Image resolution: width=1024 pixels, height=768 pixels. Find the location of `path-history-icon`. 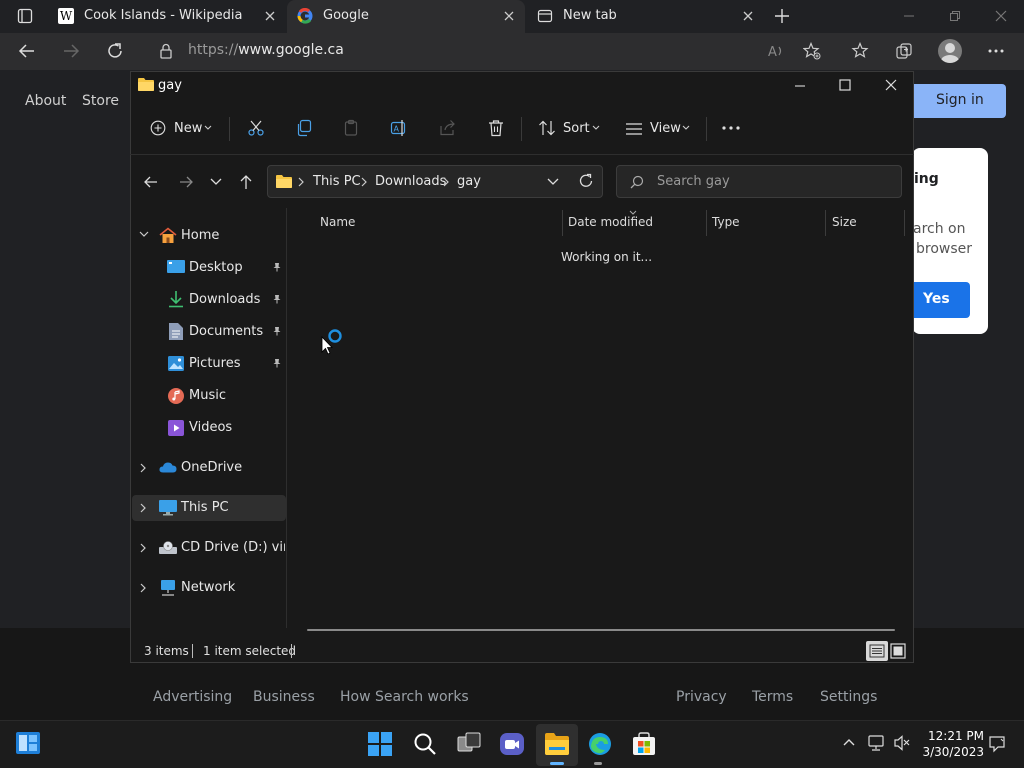

path-history-icon is located at coordinates (553, 182).